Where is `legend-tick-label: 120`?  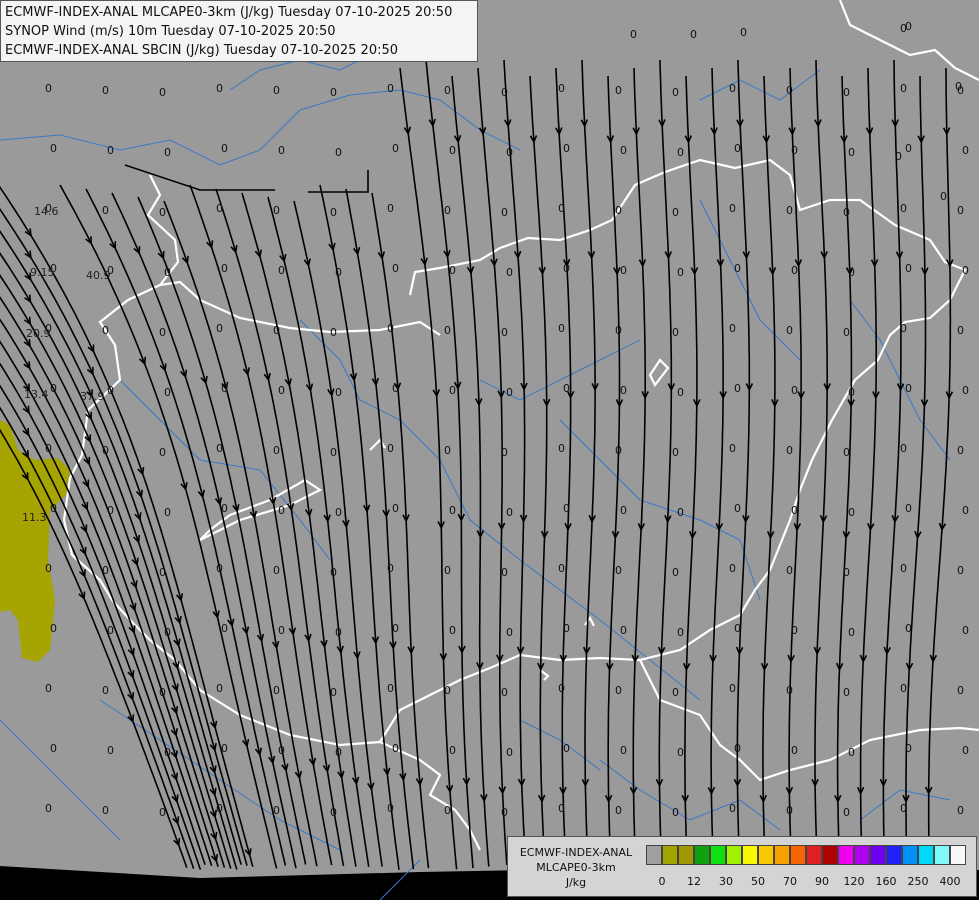
legend-tick-label: 120 is located at coordinates (854, 881).